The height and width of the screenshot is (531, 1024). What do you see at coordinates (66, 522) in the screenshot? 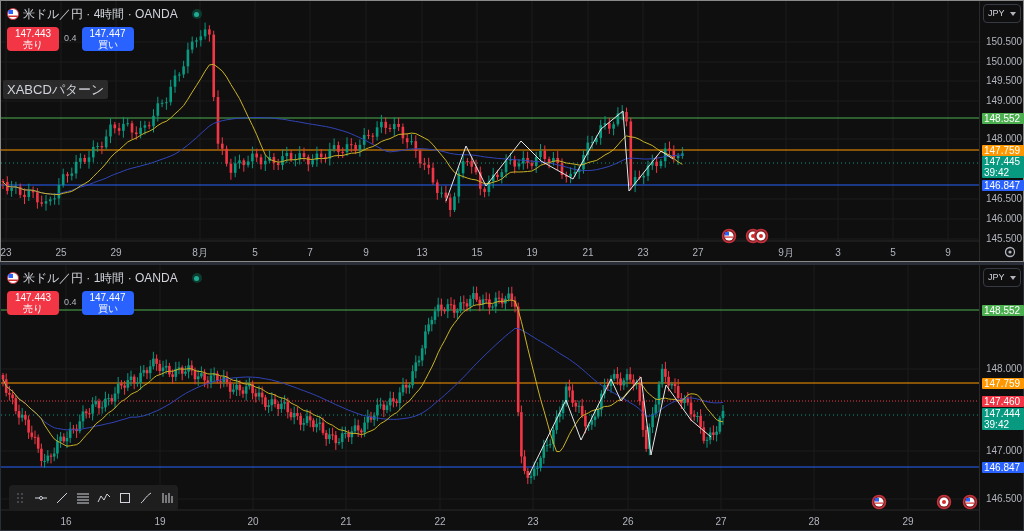
I see `time-label: 16` at bounding box center [66, 522].